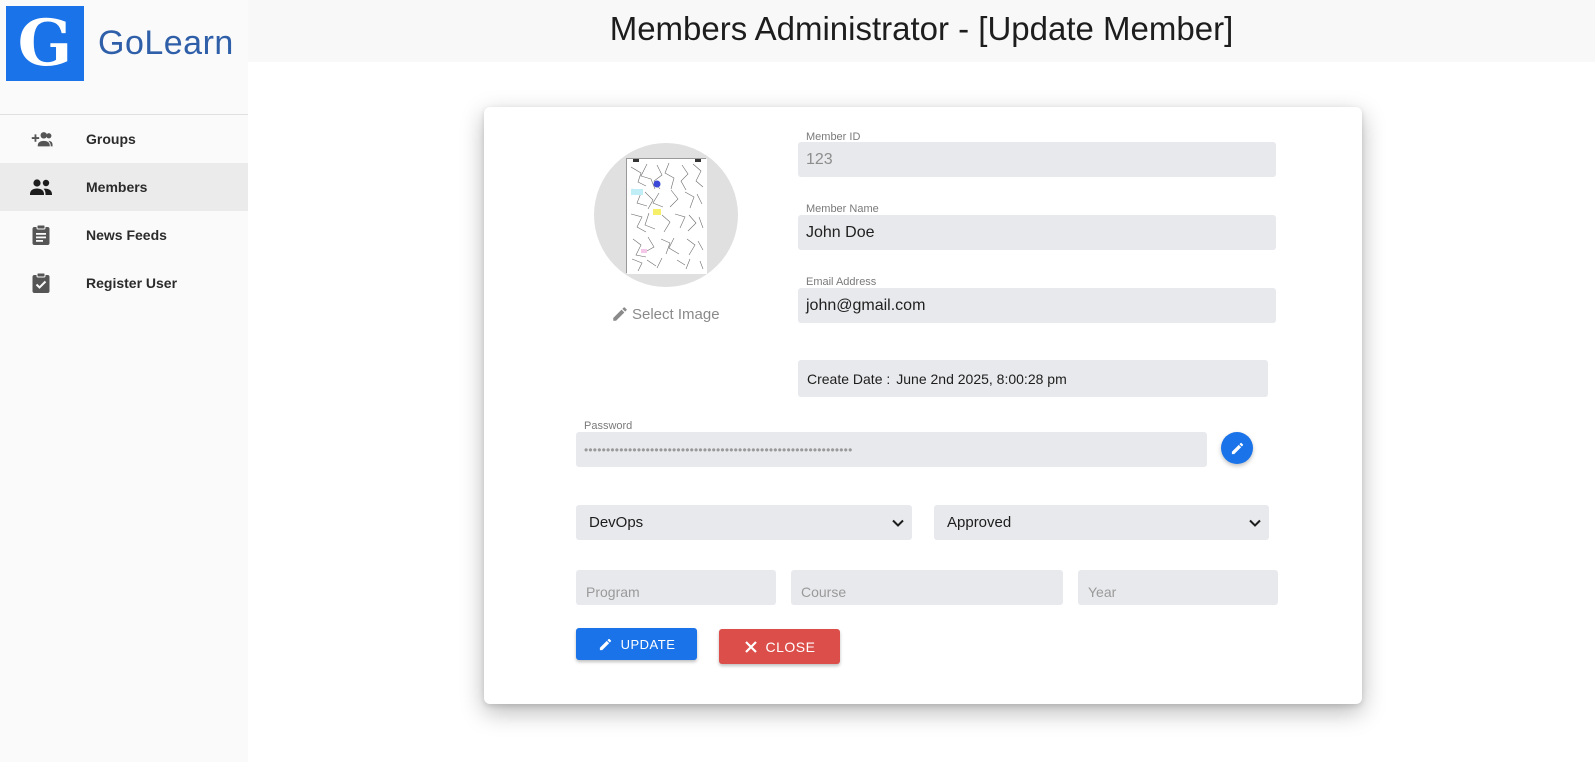 The image size is (1595, 762). I want to click on create-date-value: June 2nd 2025, 8:00:28 pm, so click(981, 378).